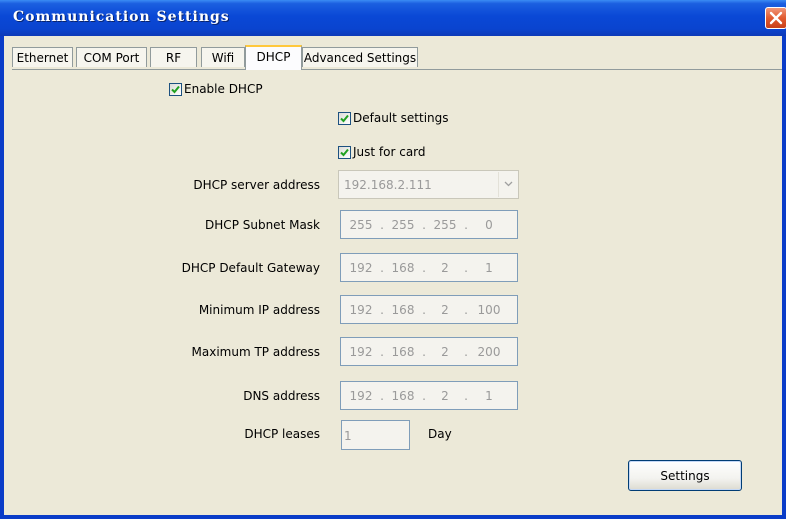  I want to click on dhcp-server-address-label: DHCP server address, so click(256, 185).